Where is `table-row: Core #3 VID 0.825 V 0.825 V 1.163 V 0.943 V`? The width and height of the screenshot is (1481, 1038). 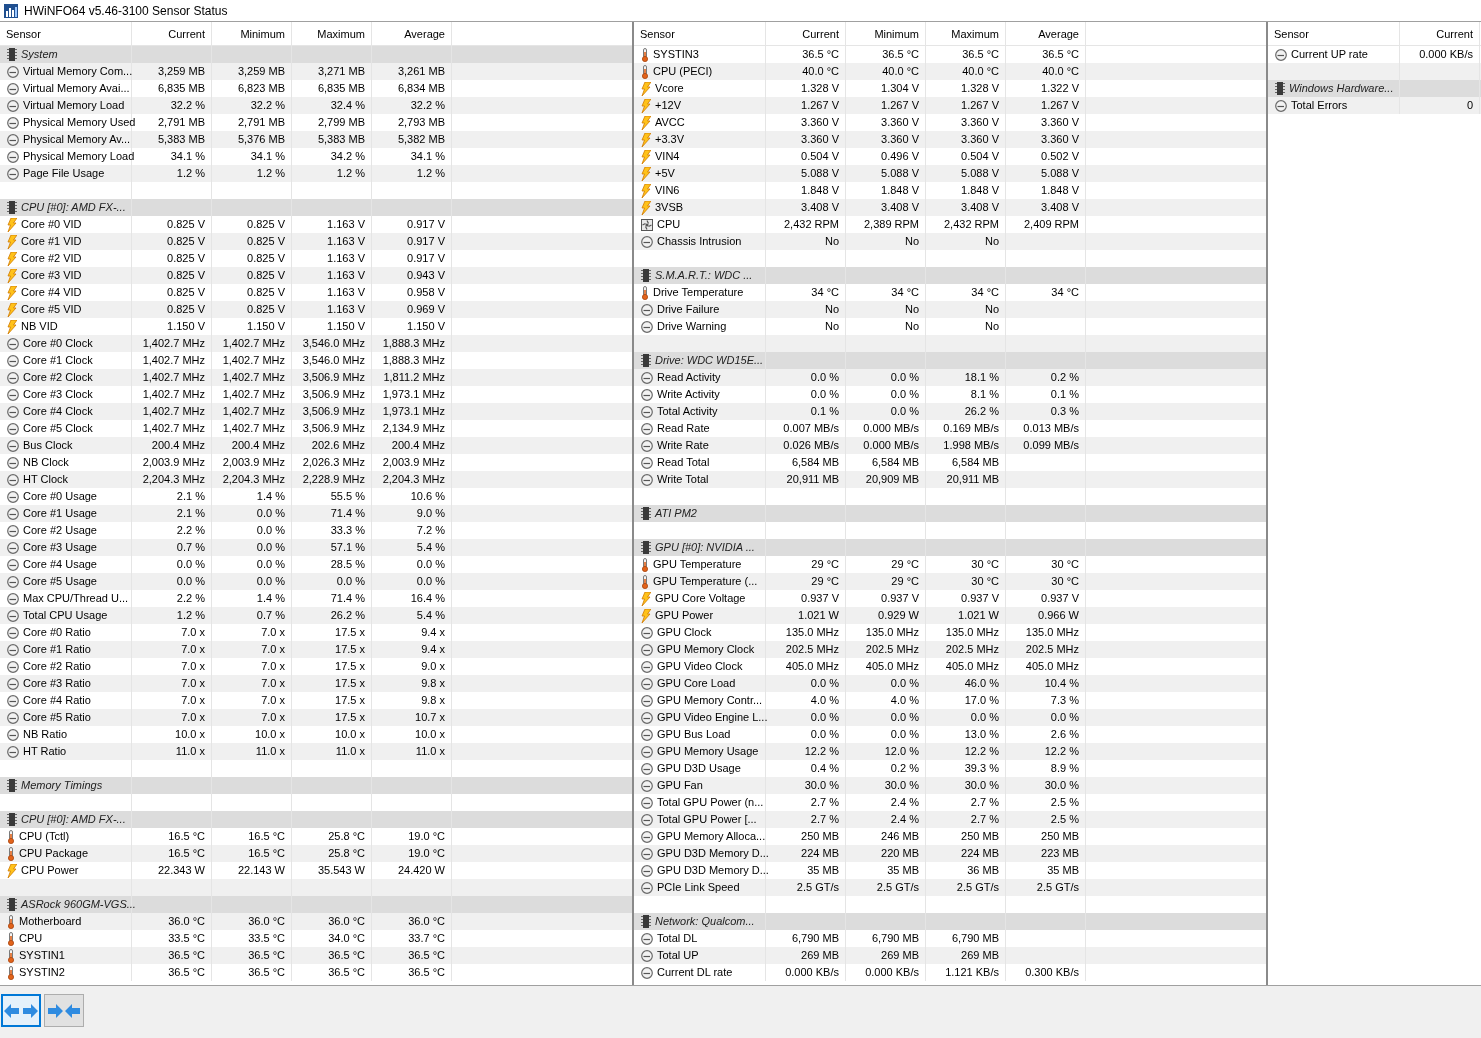
table-row: Core #3 VID 0.825 V 0.825 V 1.163 V 0.943 V is located at coordinates (316, 275).